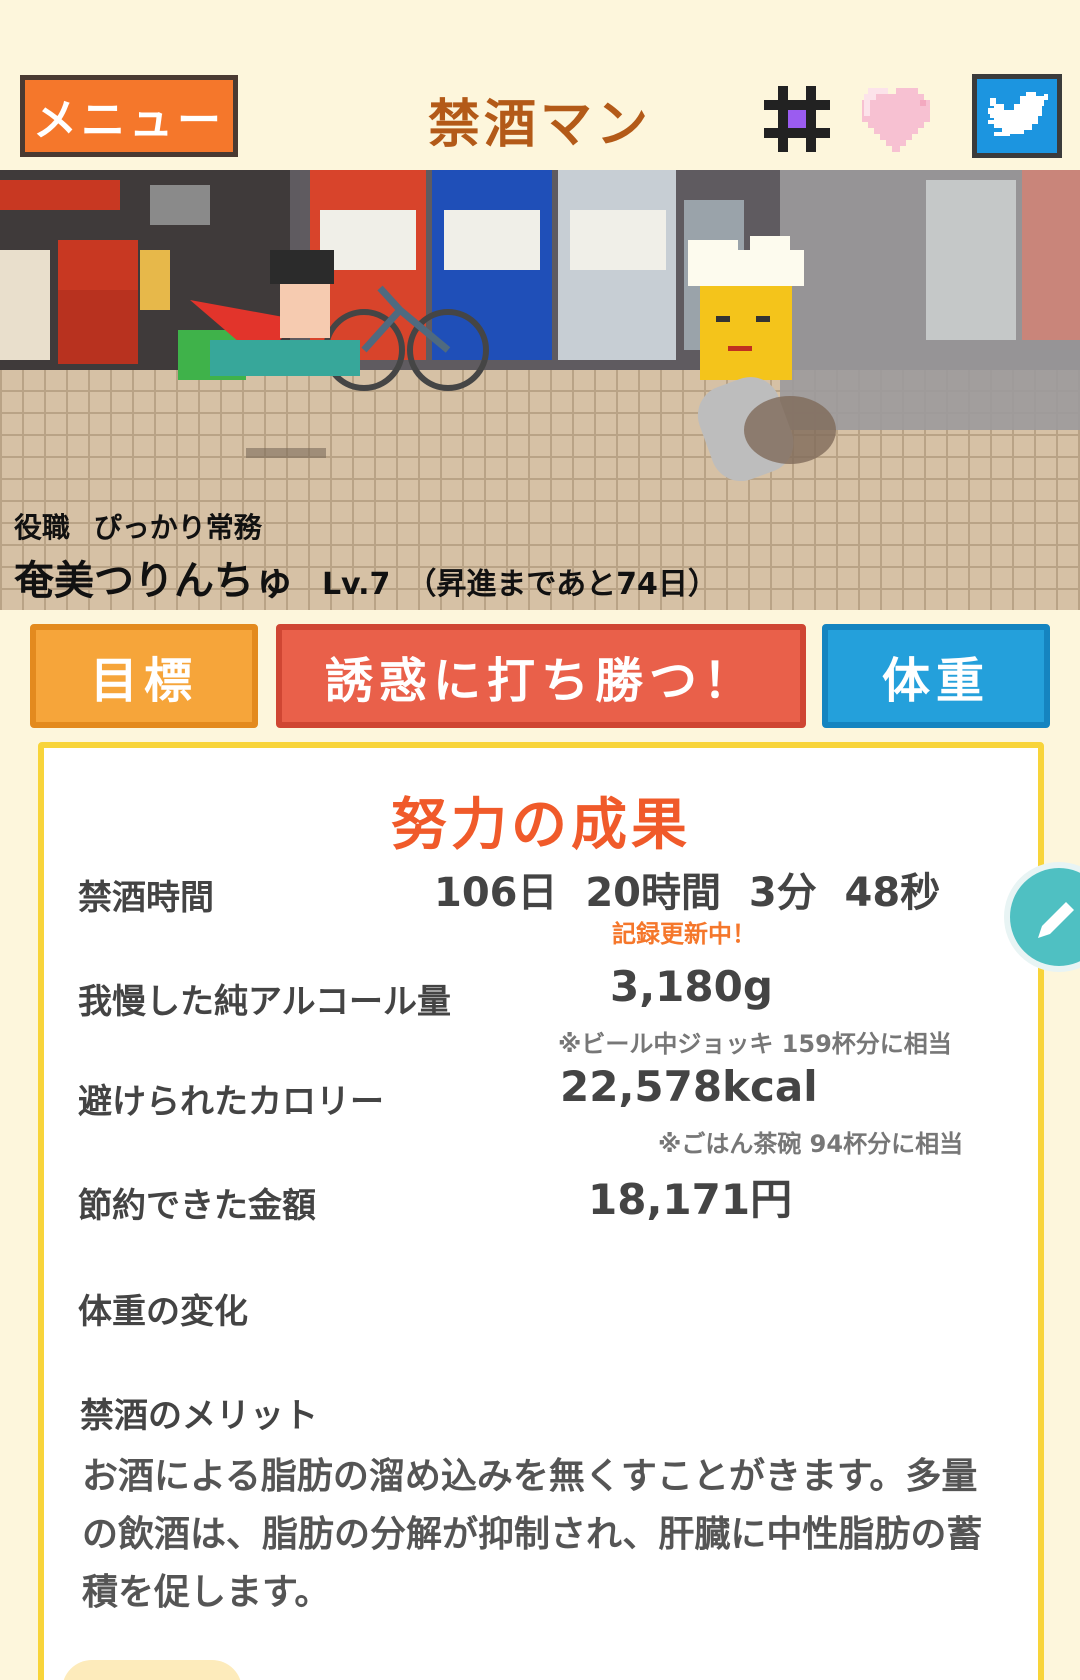  What do you see at coordinates (811, 1144) in the screenshot?
I see `calorie-note: ※ごはん茶碗 94杯分に相当` at bounding box center [811, 1144].